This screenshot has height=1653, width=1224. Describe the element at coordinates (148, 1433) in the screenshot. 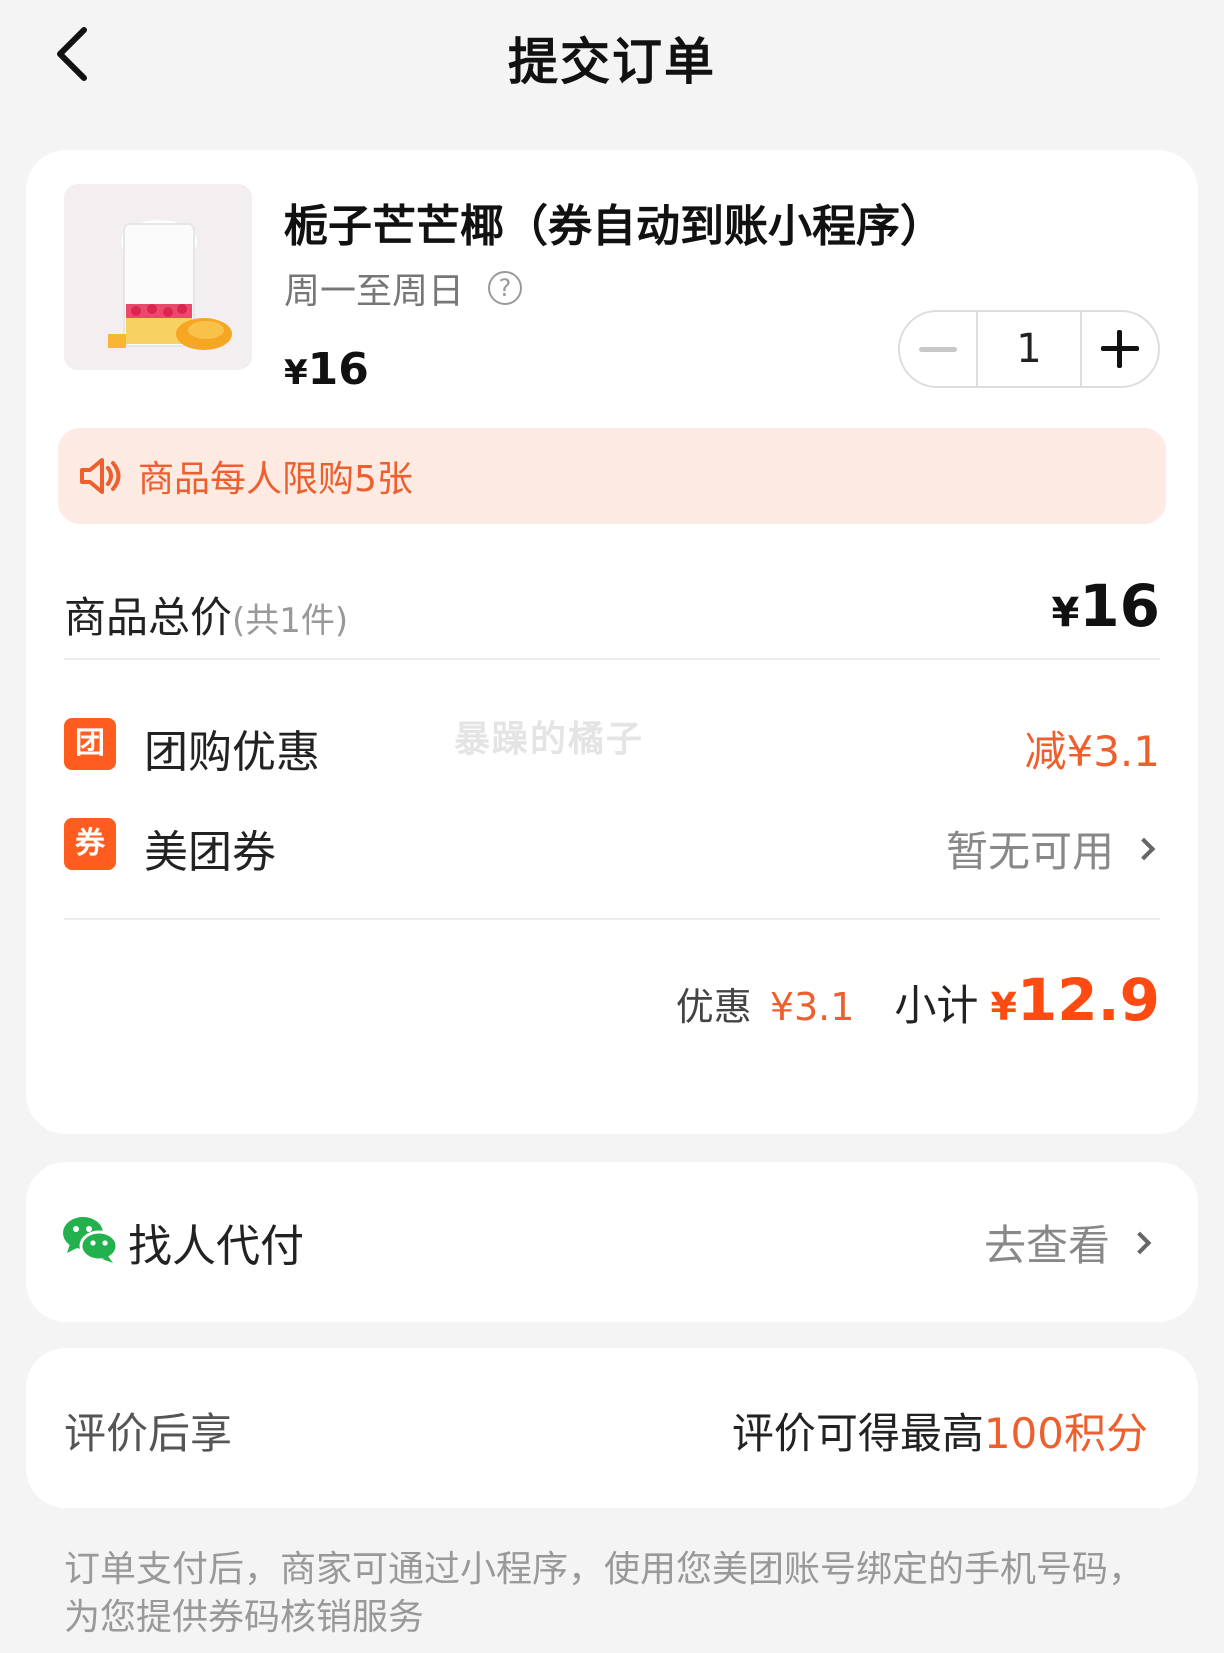

I see `review-label: 评价后享` at that location.